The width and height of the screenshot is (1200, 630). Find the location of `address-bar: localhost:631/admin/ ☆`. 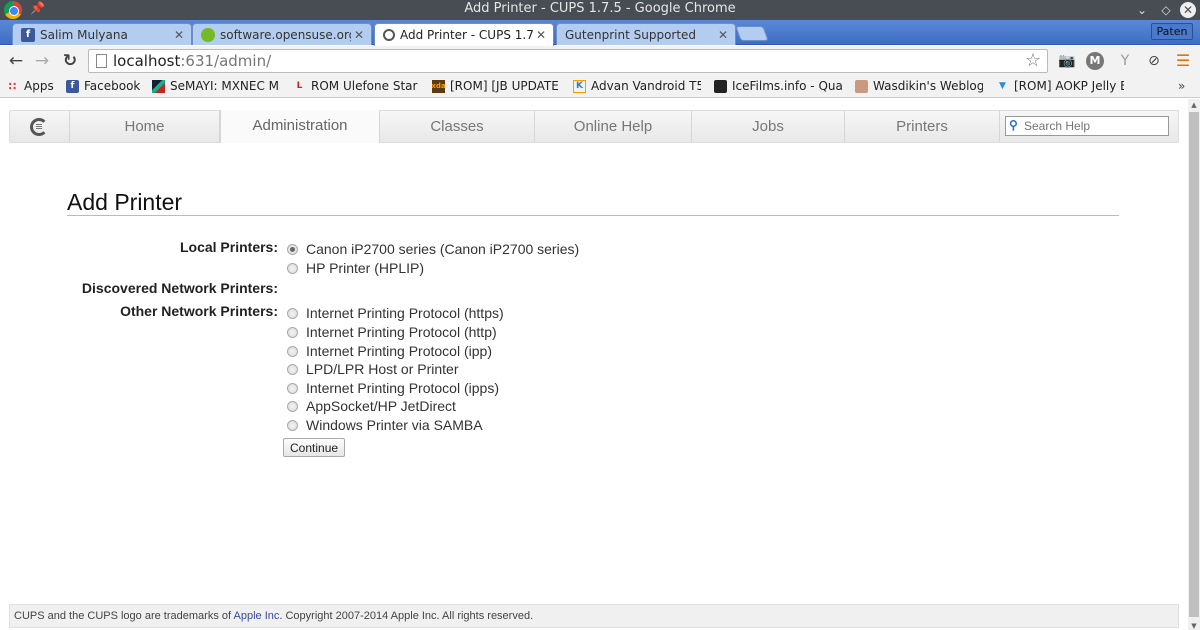

address-bar: localhost:631/admin/ ☆ is located at coordinates (568, 61).